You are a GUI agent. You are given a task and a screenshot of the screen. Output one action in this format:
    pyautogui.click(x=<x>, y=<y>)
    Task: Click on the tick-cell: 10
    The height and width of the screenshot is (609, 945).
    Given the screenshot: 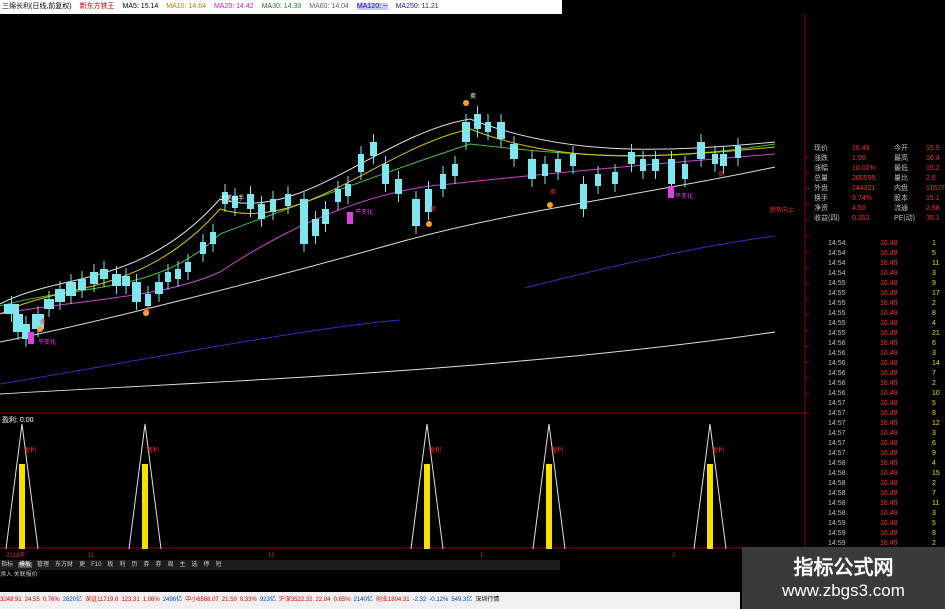 What is the action you would take?
    pyautogui.click(x=936, y=393)
    